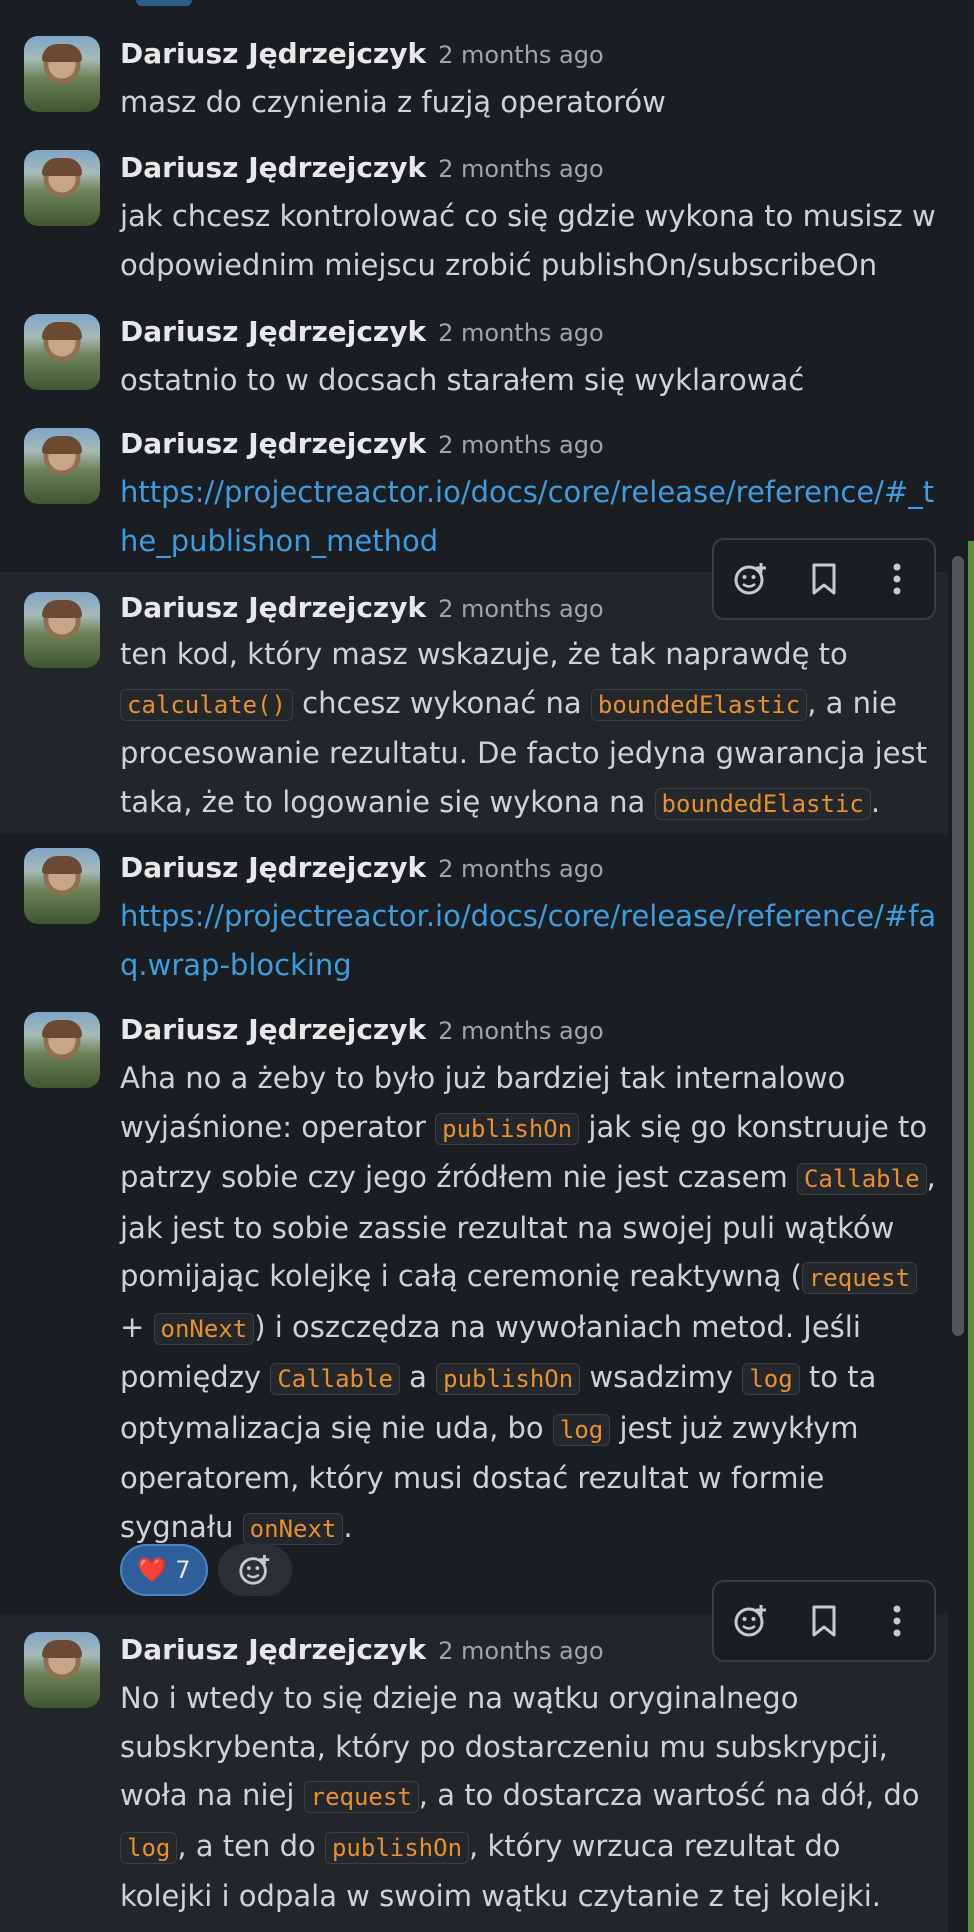  What do you see at coordinates (669, 1795) in the screenshot?
I see `text-segment: , a to dostarcza wartość na dół, do` at bounding box center [669, 1795].